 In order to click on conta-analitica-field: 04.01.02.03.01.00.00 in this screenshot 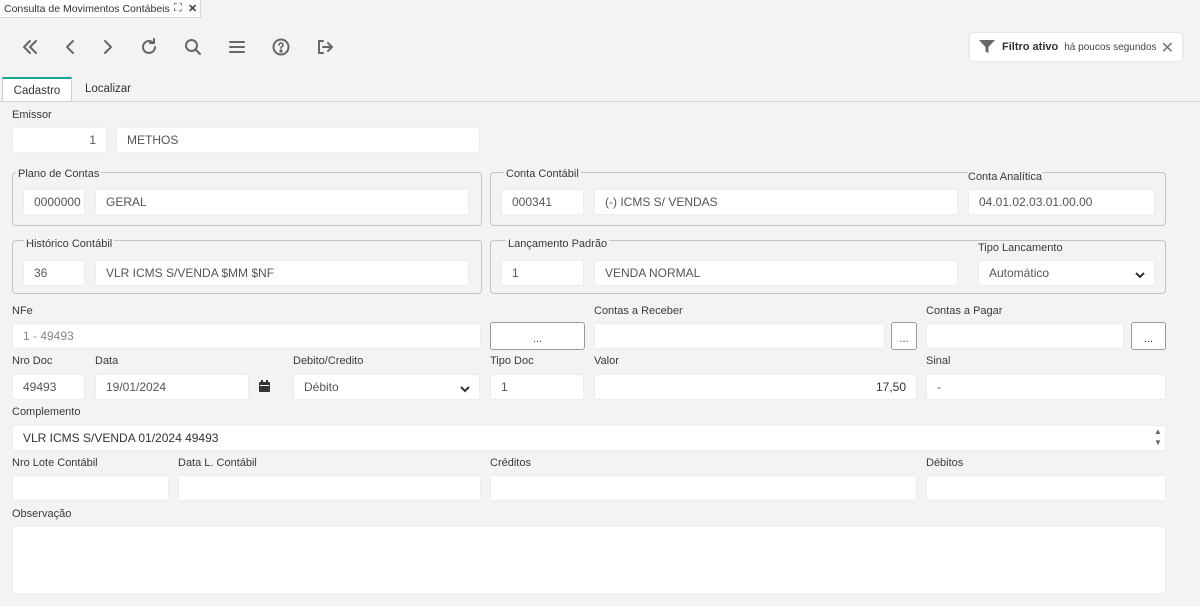, I will do `click(1061, 202)`.